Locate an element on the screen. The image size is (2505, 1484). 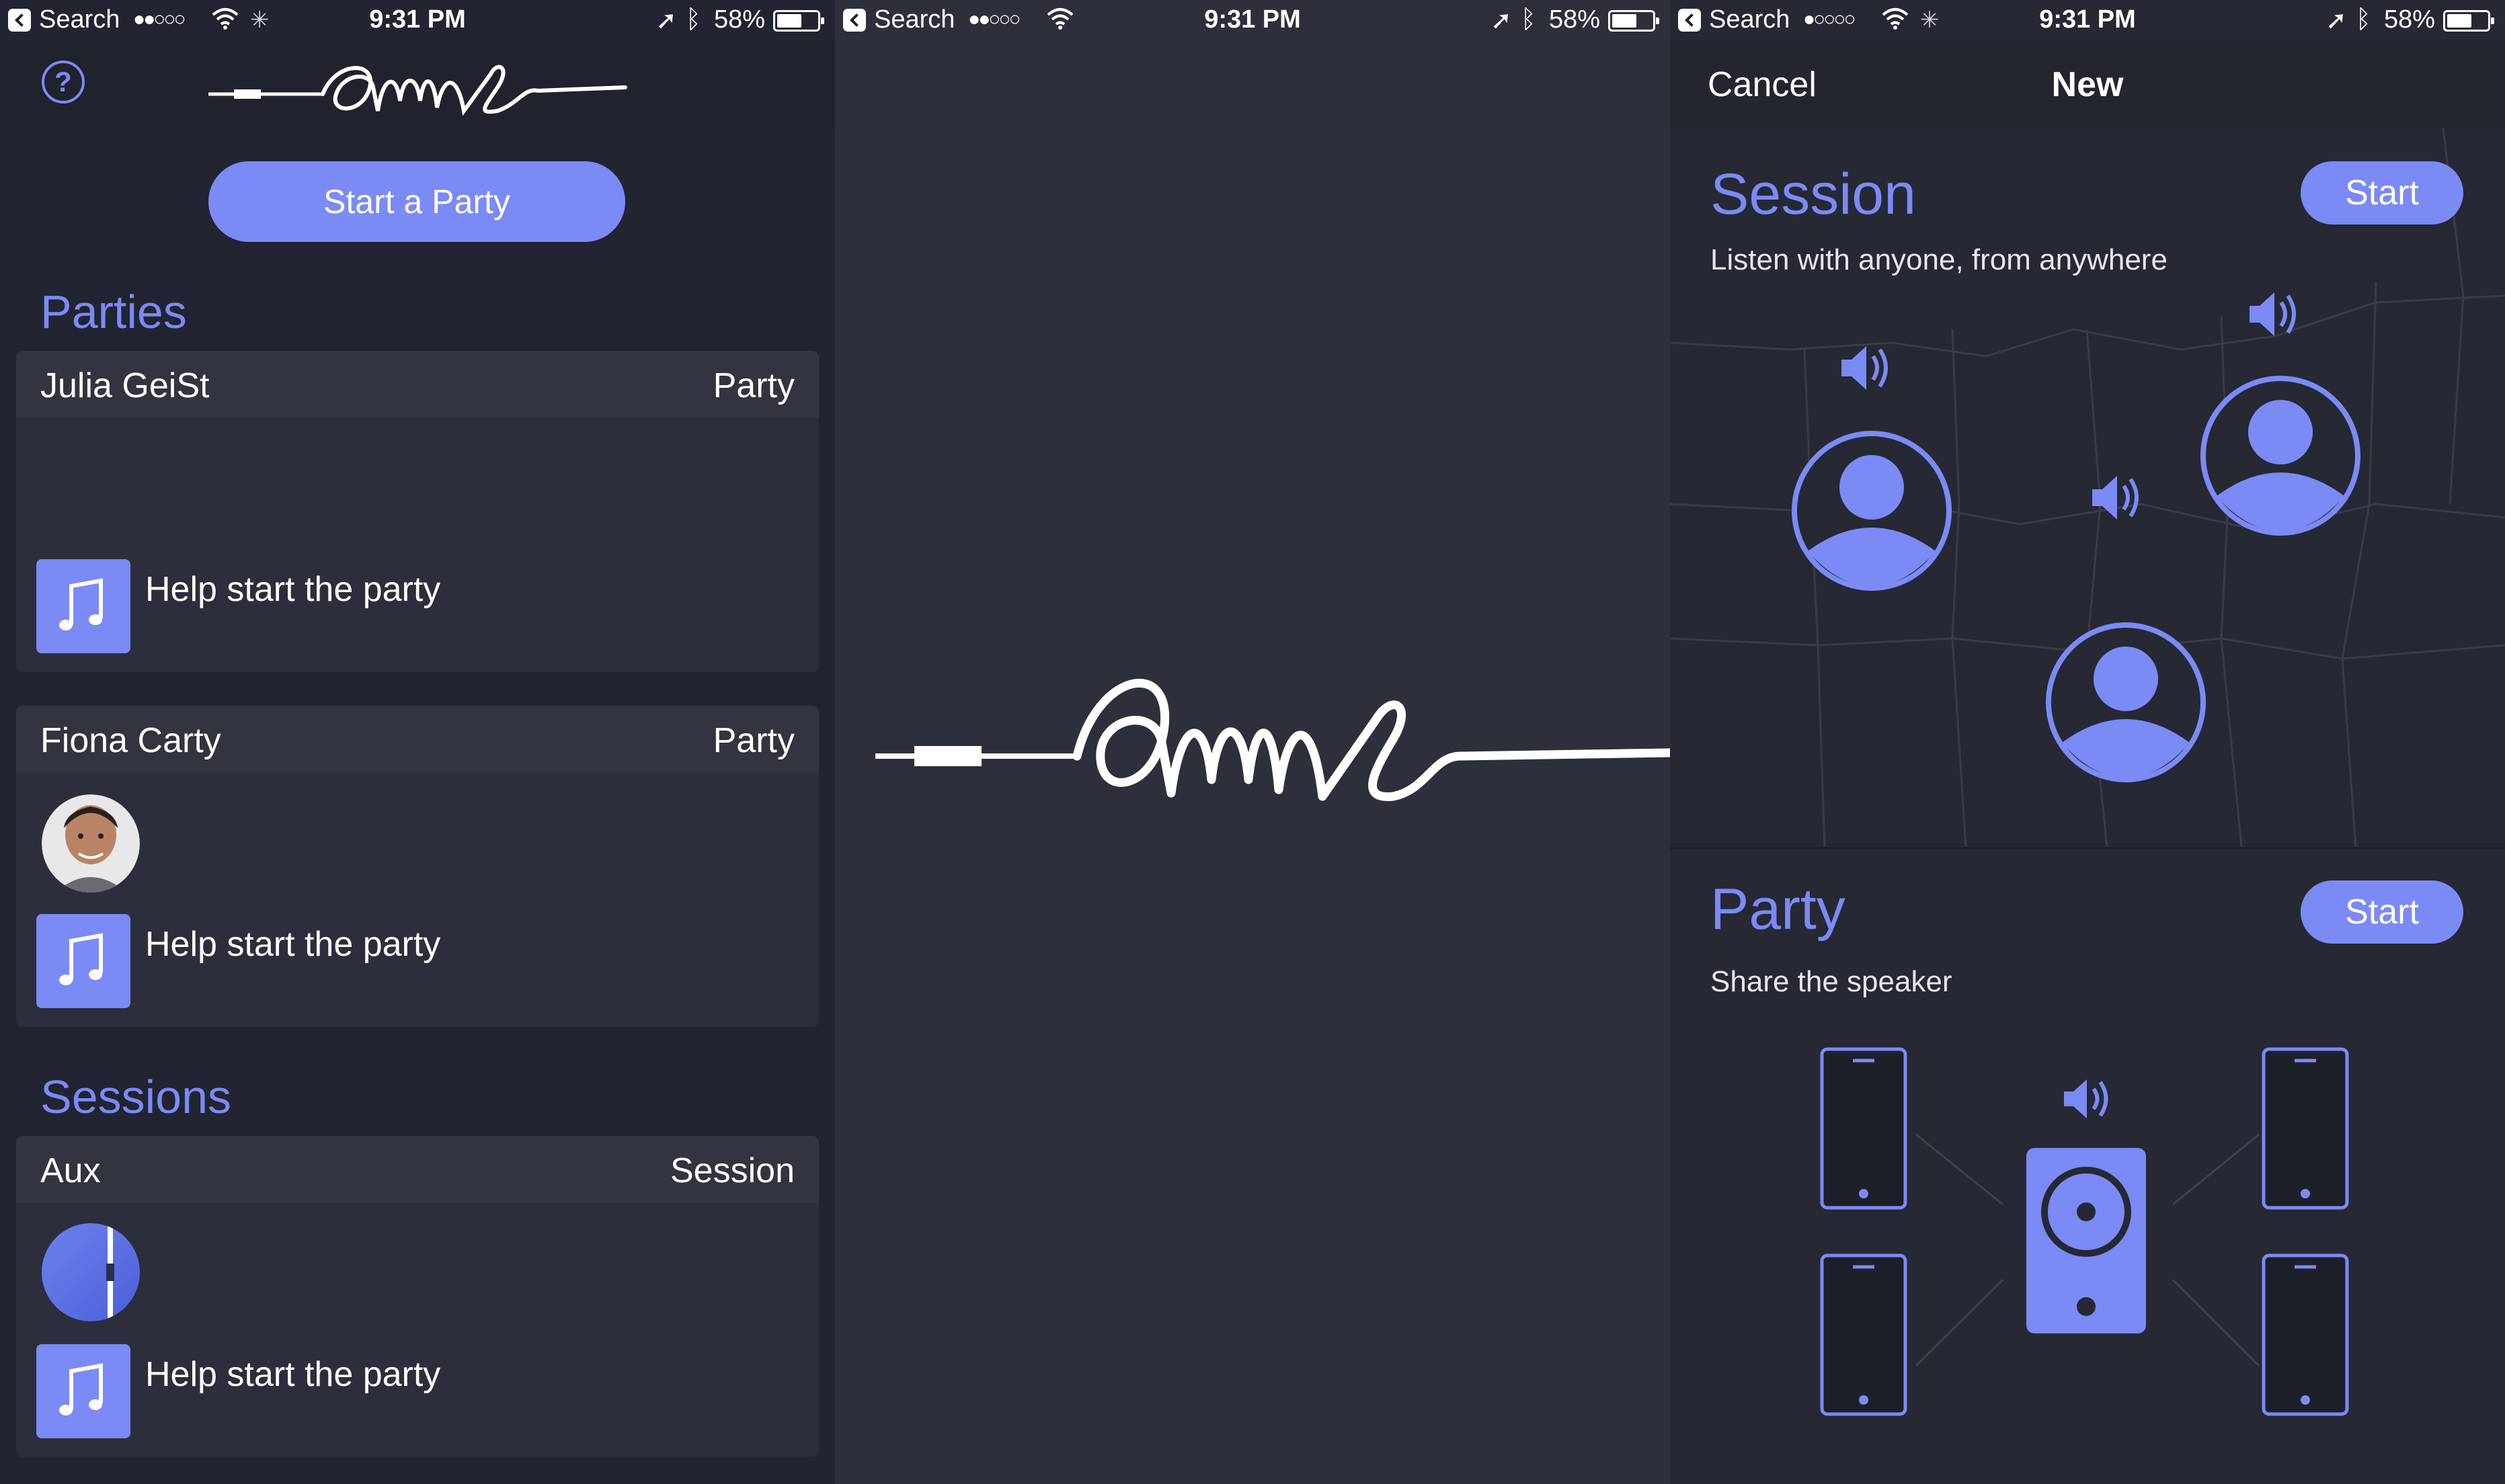
status-bar: Search ●●○○○ ✳ 9:31 PM ➚ ᛒ 58% is located at coordinates (417, 20).